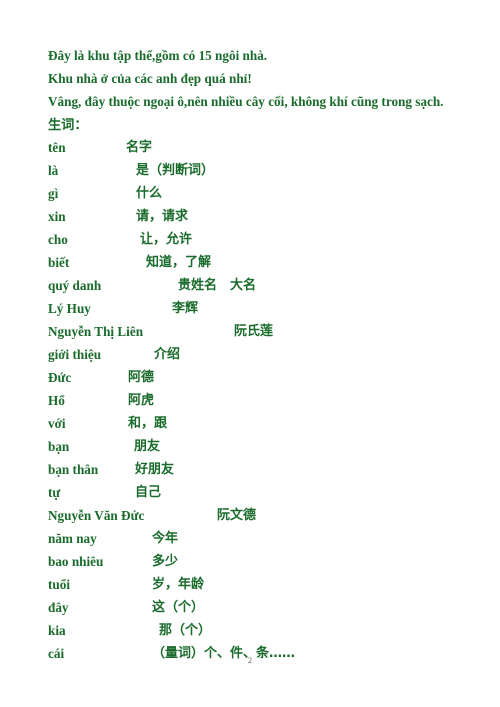 This screenshot has width=500, height=707. Describe the element at coordinates (254, 216) in the screenshot. I see `vocabulary-entry: xin 请，请求` at that location.